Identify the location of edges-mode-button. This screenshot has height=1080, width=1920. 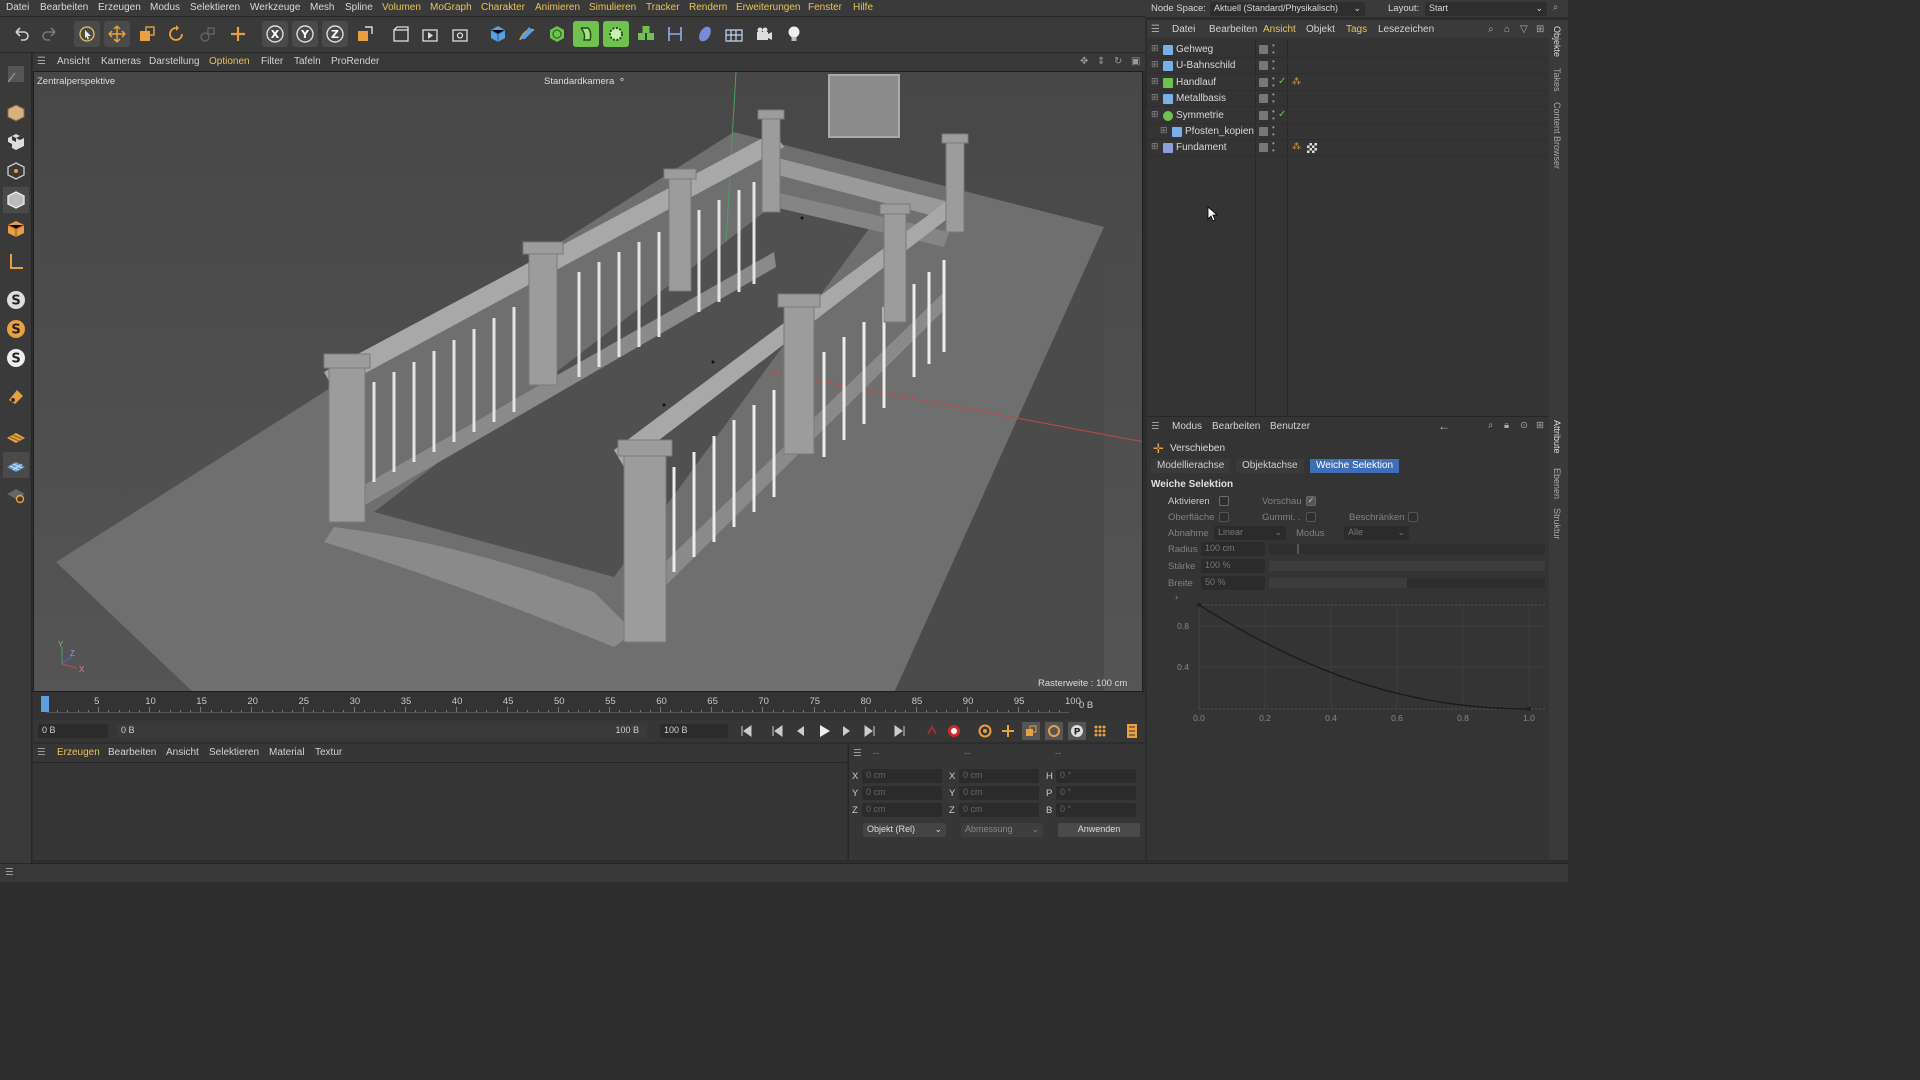
(16, 200).